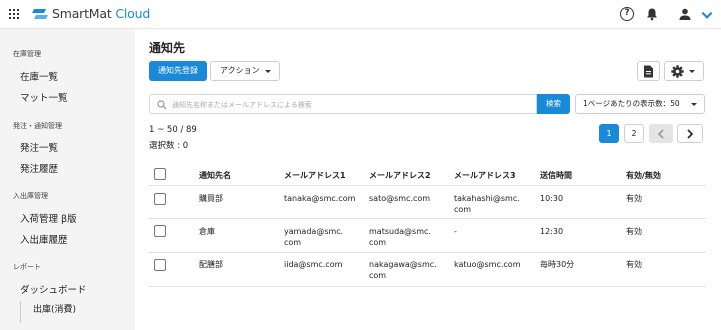  Describe the element at coordinates (455, 231) in the screenshot. I see `cell-email3: -` at that location.